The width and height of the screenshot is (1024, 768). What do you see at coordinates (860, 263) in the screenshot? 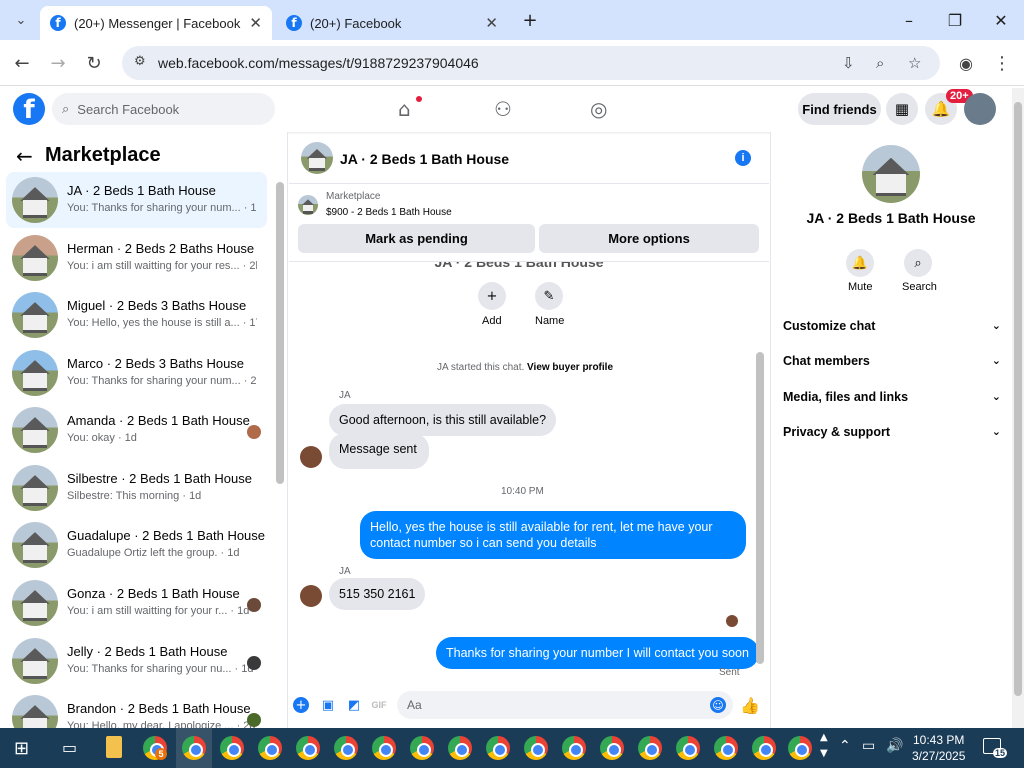
I see `bell-icon: 🔔` at bounding box center [860, 263].